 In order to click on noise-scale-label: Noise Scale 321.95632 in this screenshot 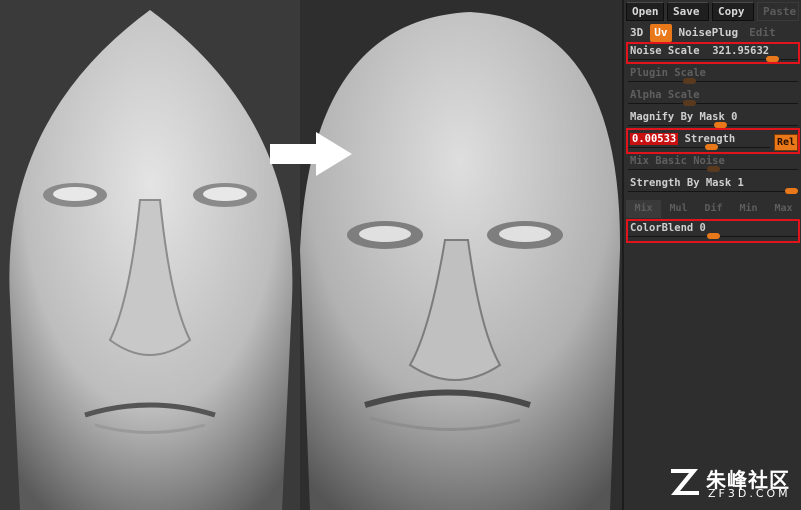, I will do `click(700, 51)`.